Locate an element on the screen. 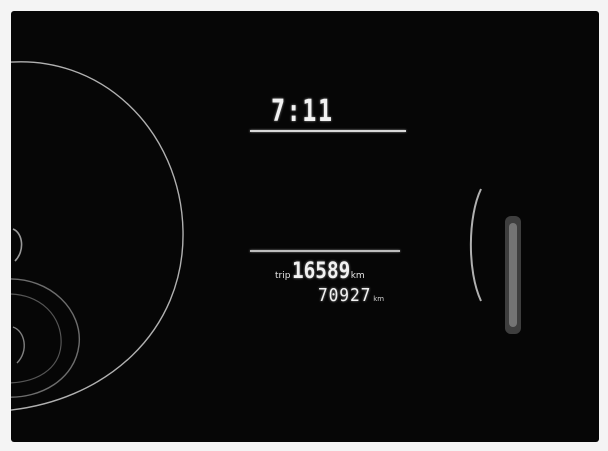 This screenshot has height=451, width=608. right-gauge-glow-core is located at coordinates (513, 275).